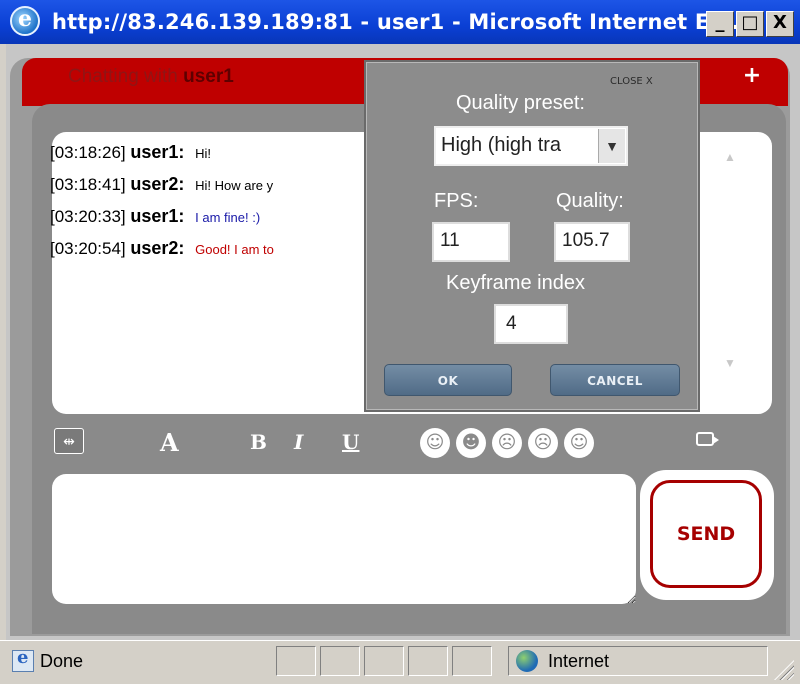 Image resolution: width=800 pixels, height=684 pixels. What do you see at coordinates (25, 21) in the screenshot?
I see `internet-explorer-icon` at bounding box center [25, 21].